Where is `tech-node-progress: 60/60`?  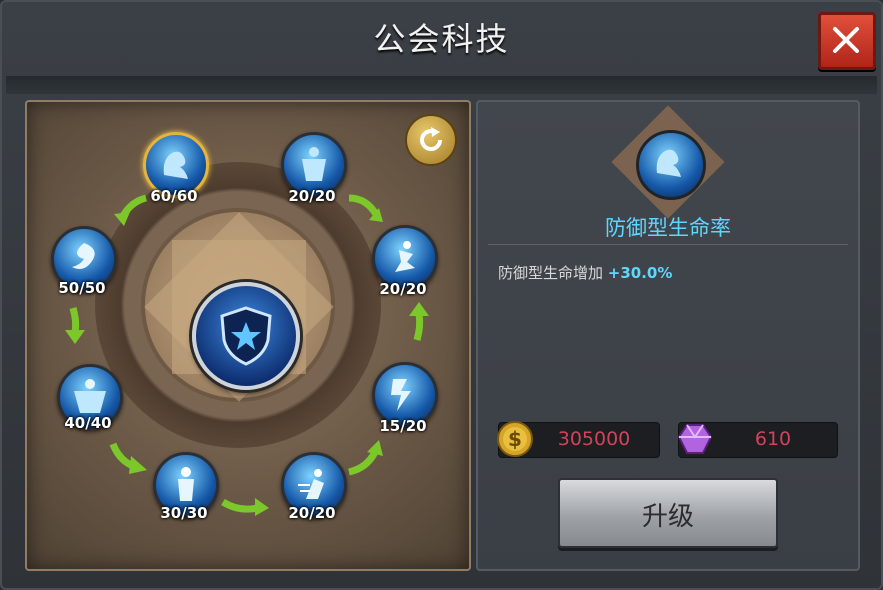
tech-node-progress: 60/60 is located at coordinates (174, 196).